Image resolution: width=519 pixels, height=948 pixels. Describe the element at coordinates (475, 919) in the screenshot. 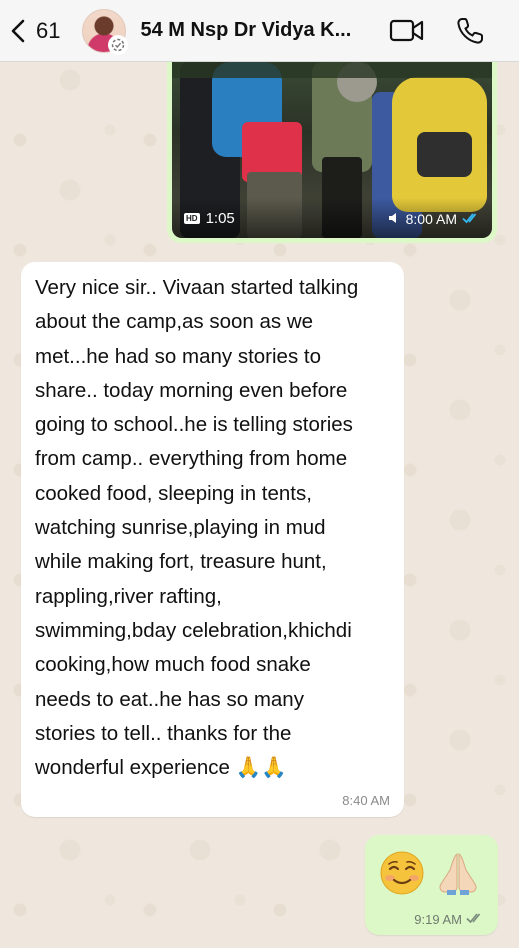

I see `delivered-ticks-icon` at that location.